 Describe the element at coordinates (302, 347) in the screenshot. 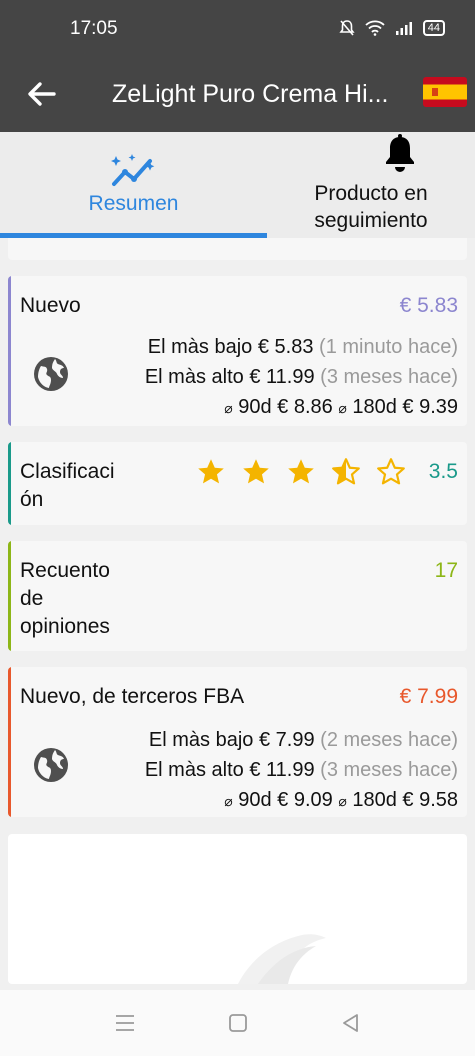

I see `lowest-price-row: El màs bajo € 5.83 (1 minuto hace)` at that location.